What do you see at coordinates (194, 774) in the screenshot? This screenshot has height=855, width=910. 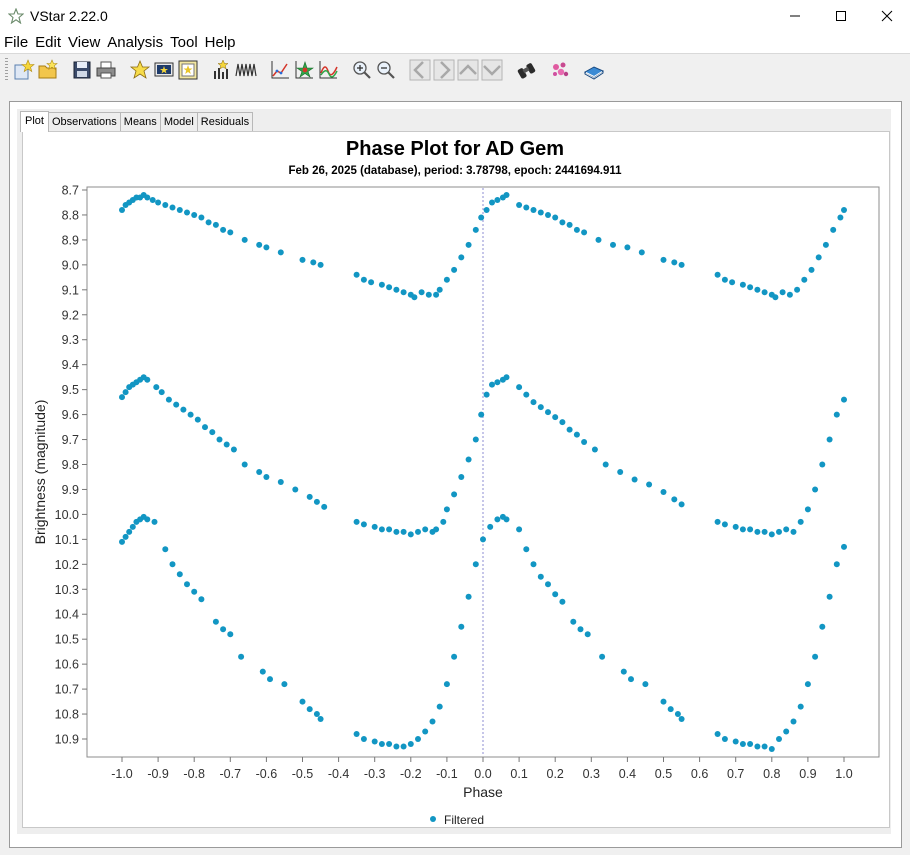 I see `x-tick-label: -0.8` at bounding box center [194, 774].